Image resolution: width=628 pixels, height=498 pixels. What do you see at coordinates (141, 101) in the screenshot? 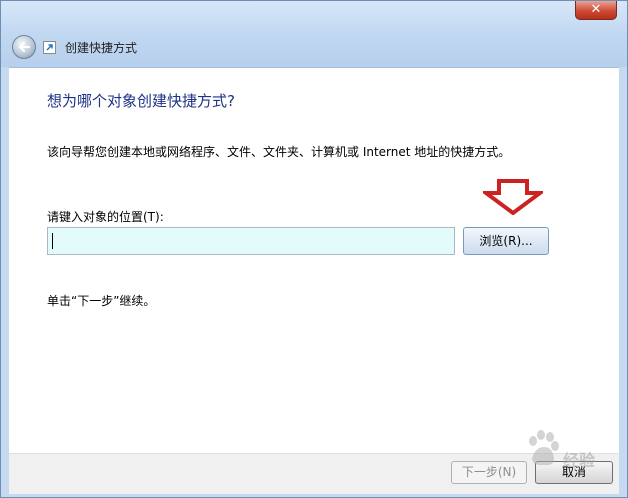
I see `page-heading: 想为哪个对象创建快捷方式?` at bounding box center [141, 101].